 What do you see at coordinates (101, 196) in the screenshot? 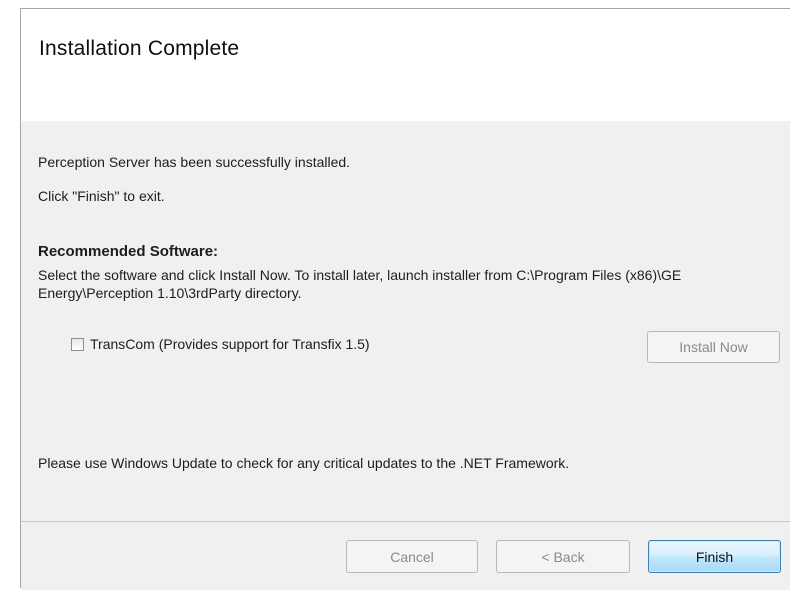
I see `exit-hint: Click "Finish" to exit.` at bounding box center [101, 196].